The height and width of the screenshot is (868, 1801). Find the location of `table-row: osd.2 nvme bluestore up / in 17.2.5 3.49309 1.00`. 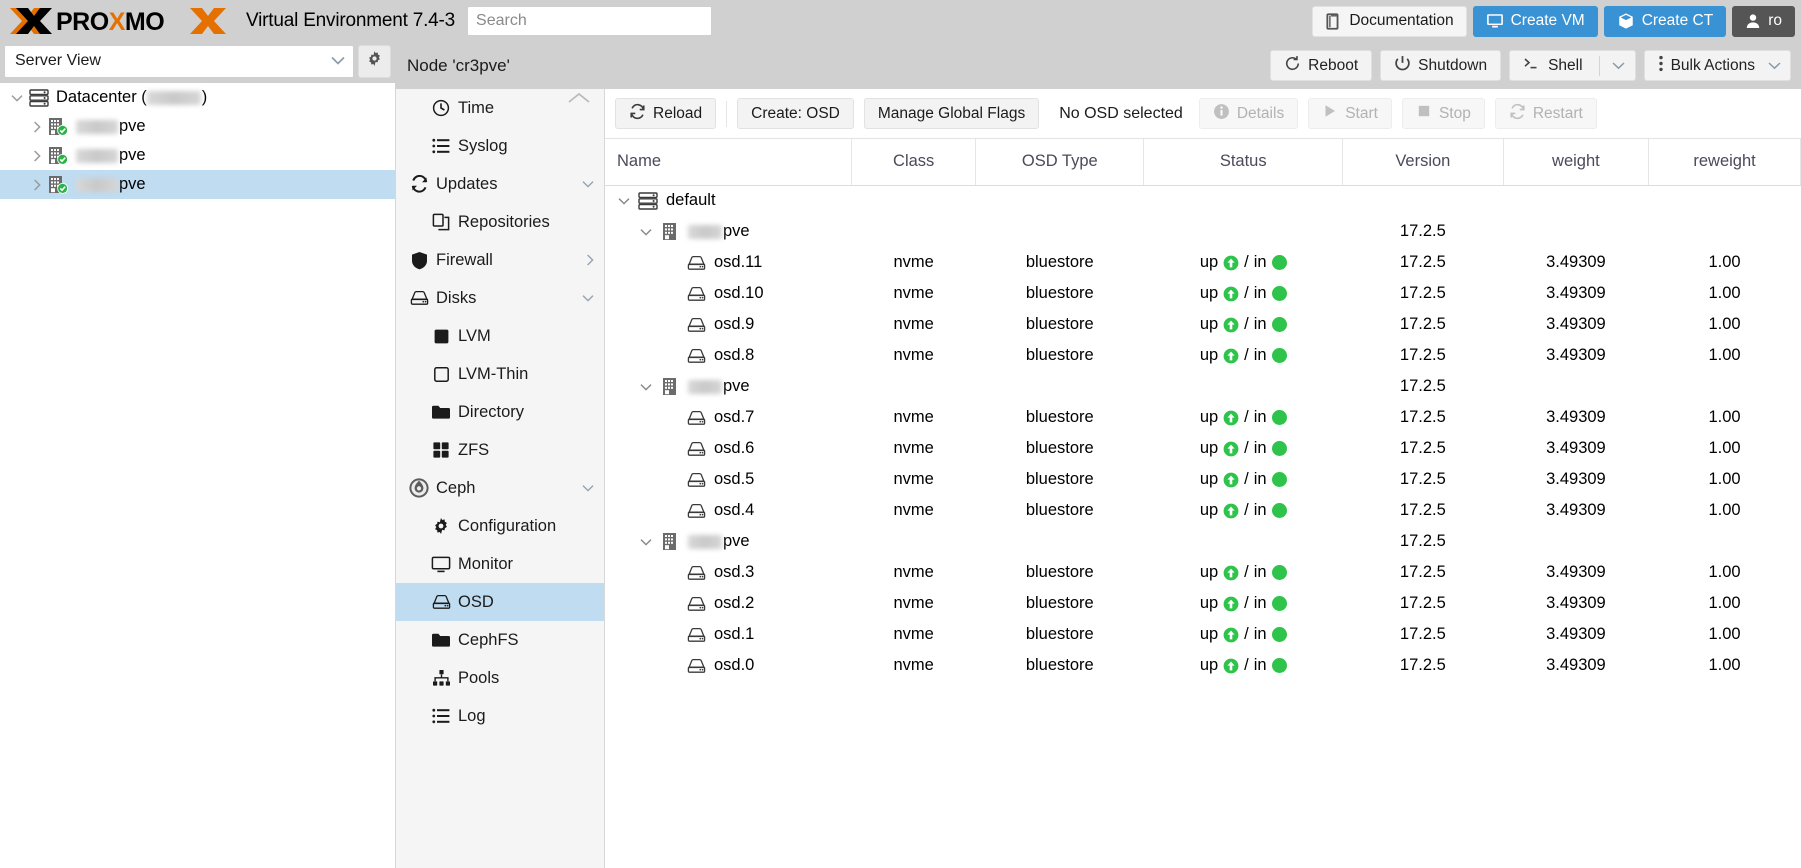

table-row: osd.2 nvme bluestore up / in 17.2.5 3.49309 1.00 is located at coordinates (1203, 603).